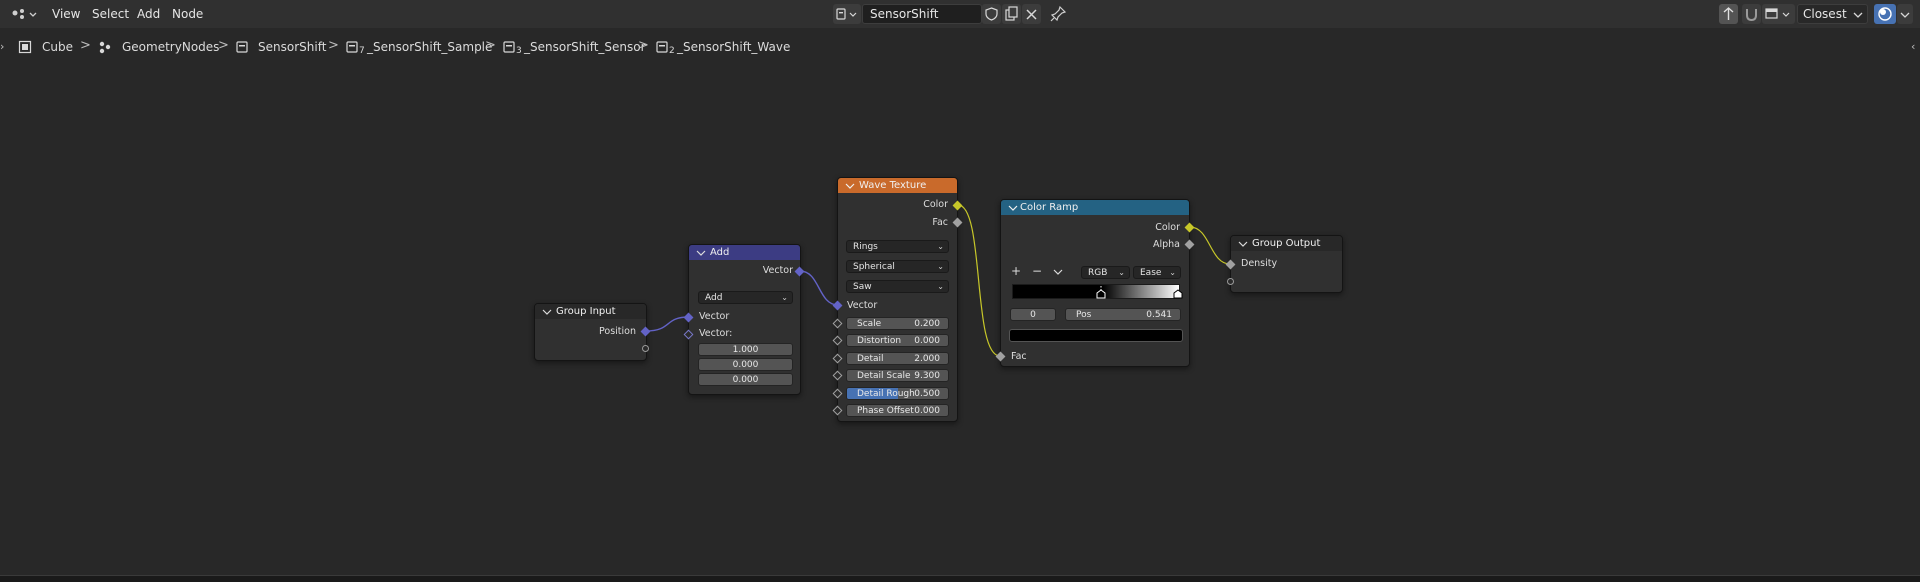 The width and height of the screenshot is (1920, 582). Describe the element at coordinates (1728, 14) in the screenshot. I see `parent-node-tree-button` at that location.